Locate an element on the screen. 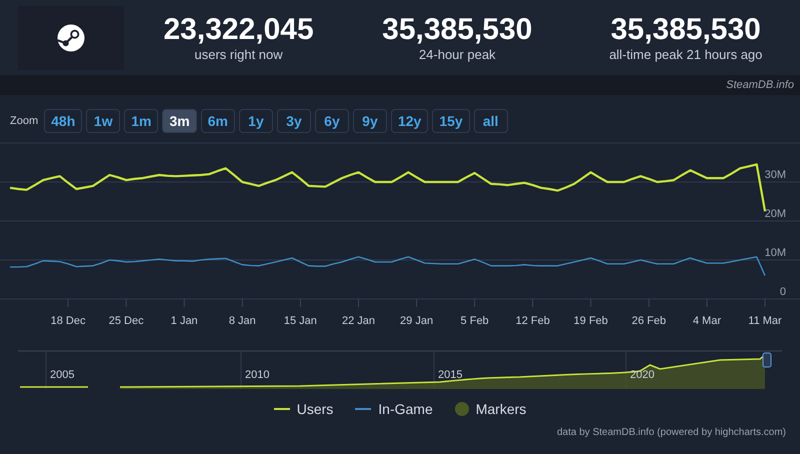  zoom-button: 1w is located at coordinates (103, 121).